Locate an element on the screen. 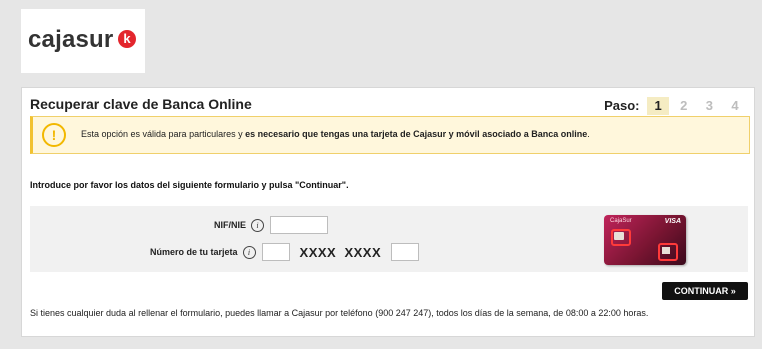 The height and width of the screenshot is (349, 762). logo-box: cajasur k is located at coordinates (83, 41).